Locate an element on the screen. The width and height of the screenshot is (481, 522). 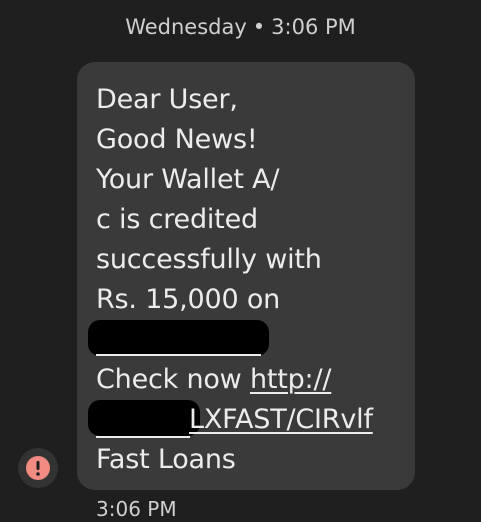
message-line: LXFAST/CIRvlf is located at coordinates (281, 420).